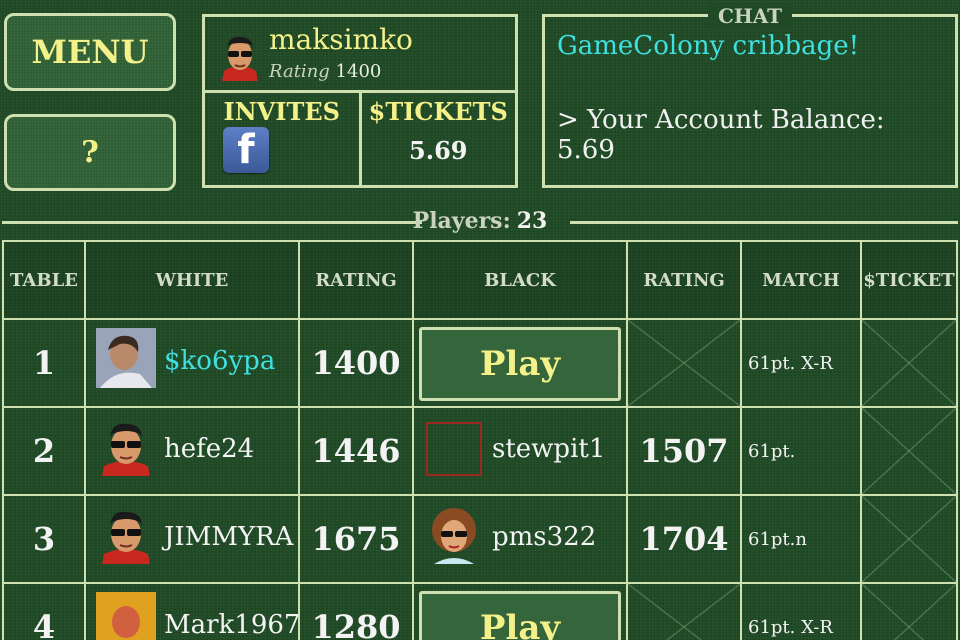 The image size is (960, 640). I want to click on white-player-name: hefe24, so click(209, 449).